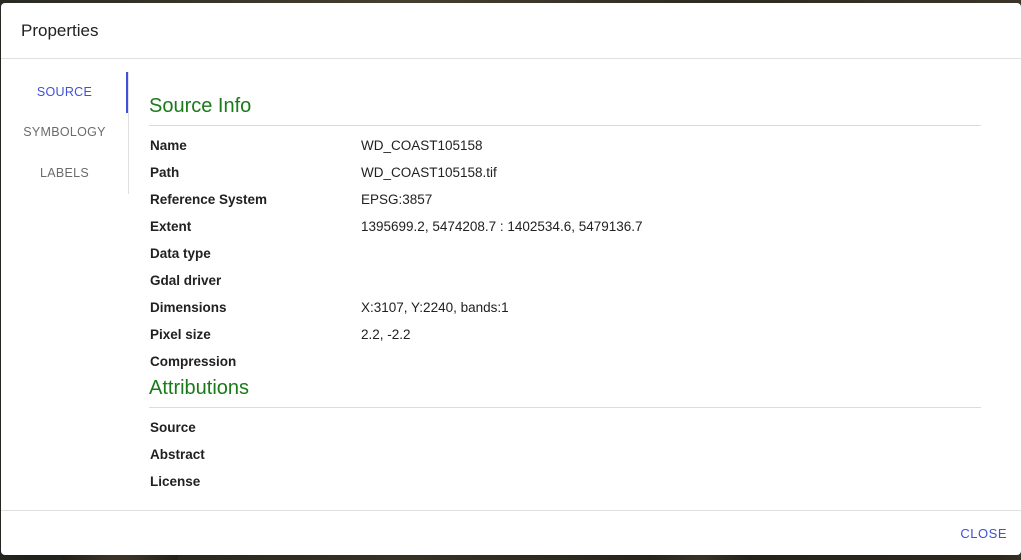 This screenshot has width=1021, height=560. Describe the element at coordinates (565, 481) in the screenshot. I see `property-row-license: License` at that location.